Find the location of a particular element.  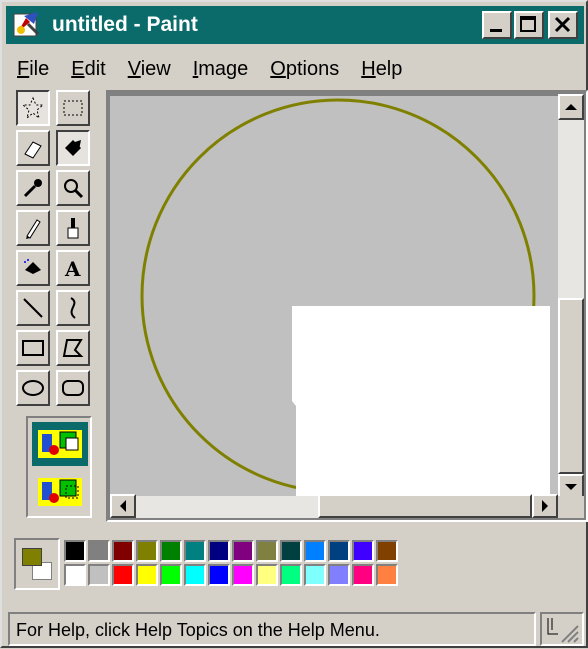

maximize-icon is located at coordinates (528, 24).